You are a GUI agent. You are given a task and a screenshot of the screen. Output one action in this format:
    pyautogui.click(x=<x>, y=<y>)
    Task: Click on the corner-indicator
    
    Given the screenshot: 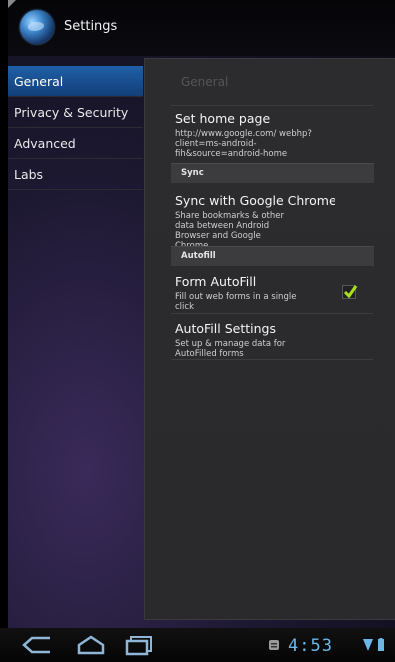 What is the action you would take?
    pyautogui.click(x=12, y=4)
    